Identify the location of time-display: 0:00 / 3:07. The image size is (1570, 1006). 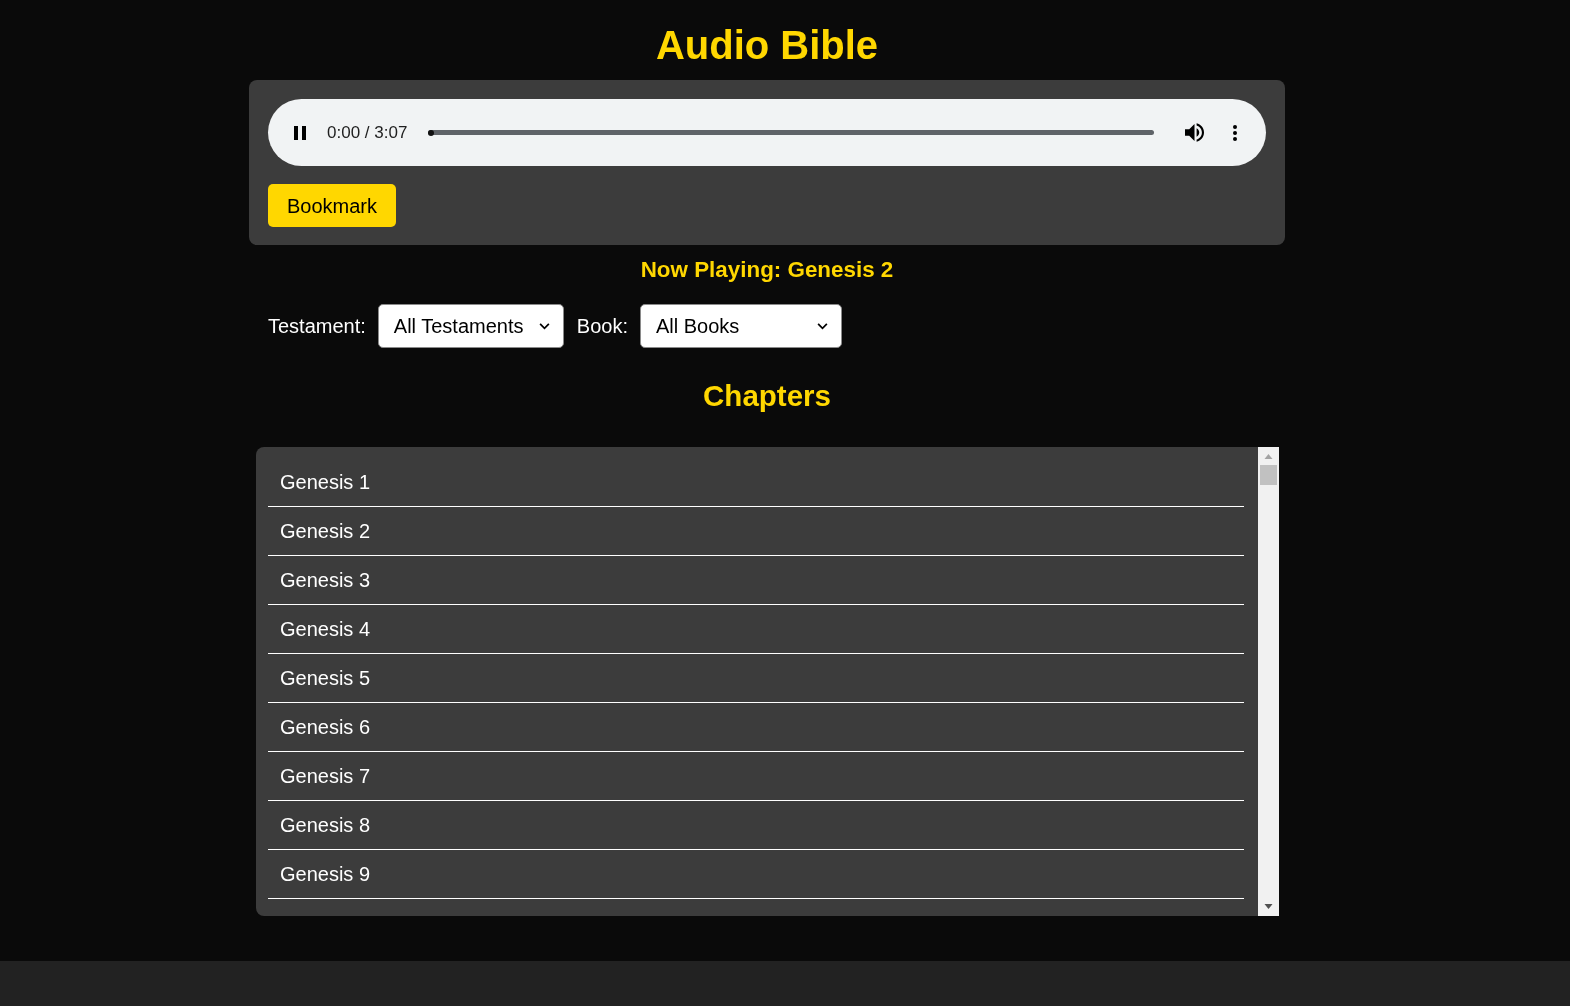
(367, 132).